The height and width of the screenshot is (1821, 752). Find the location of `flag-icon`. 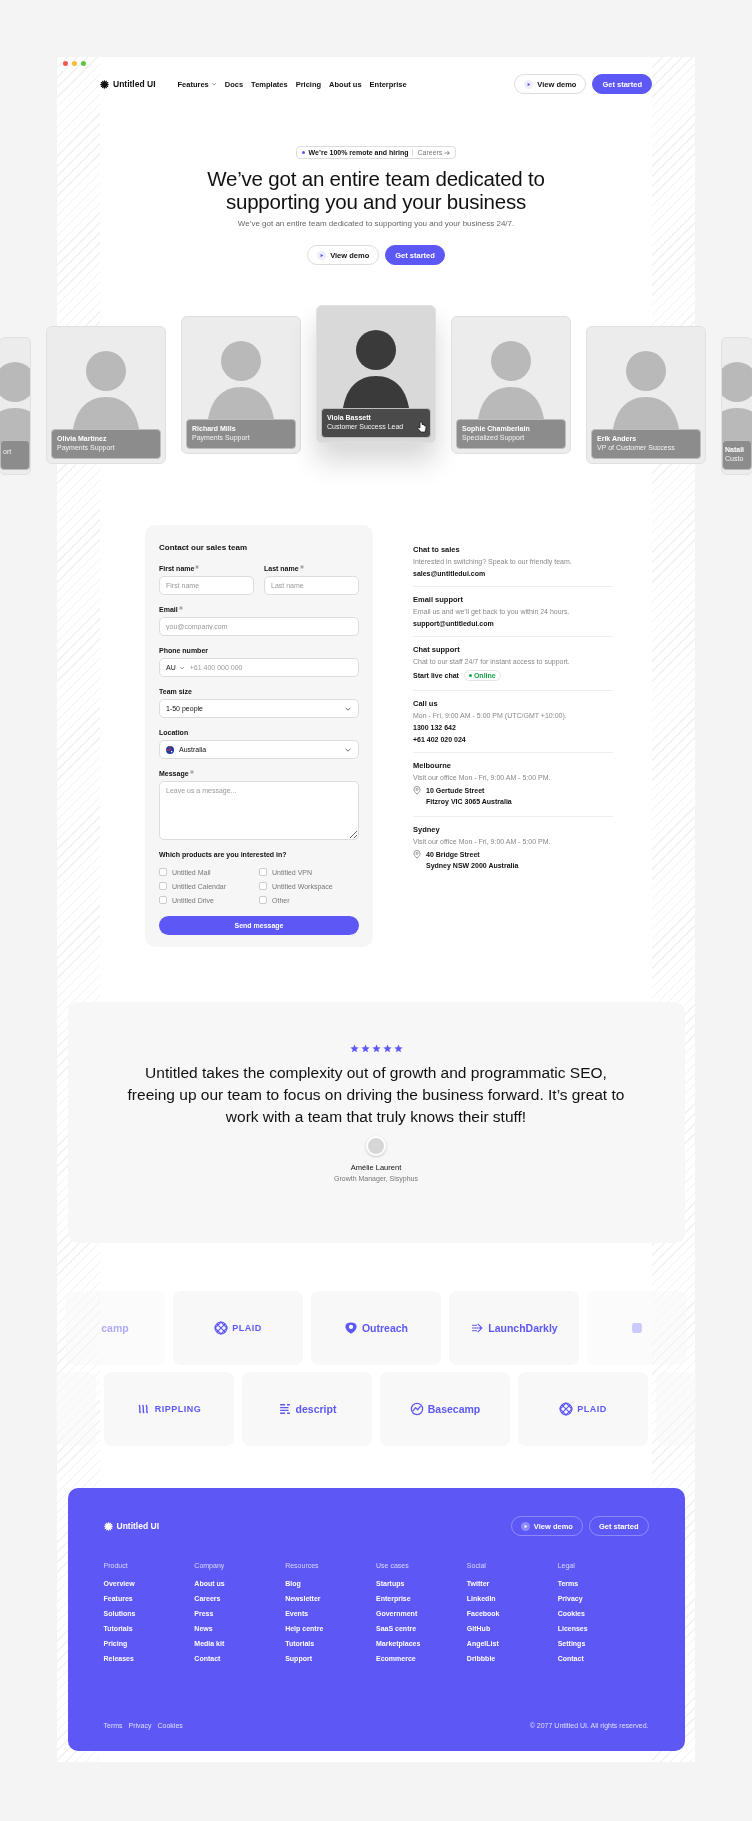

flag-icon is located at coordinates (170, 749).